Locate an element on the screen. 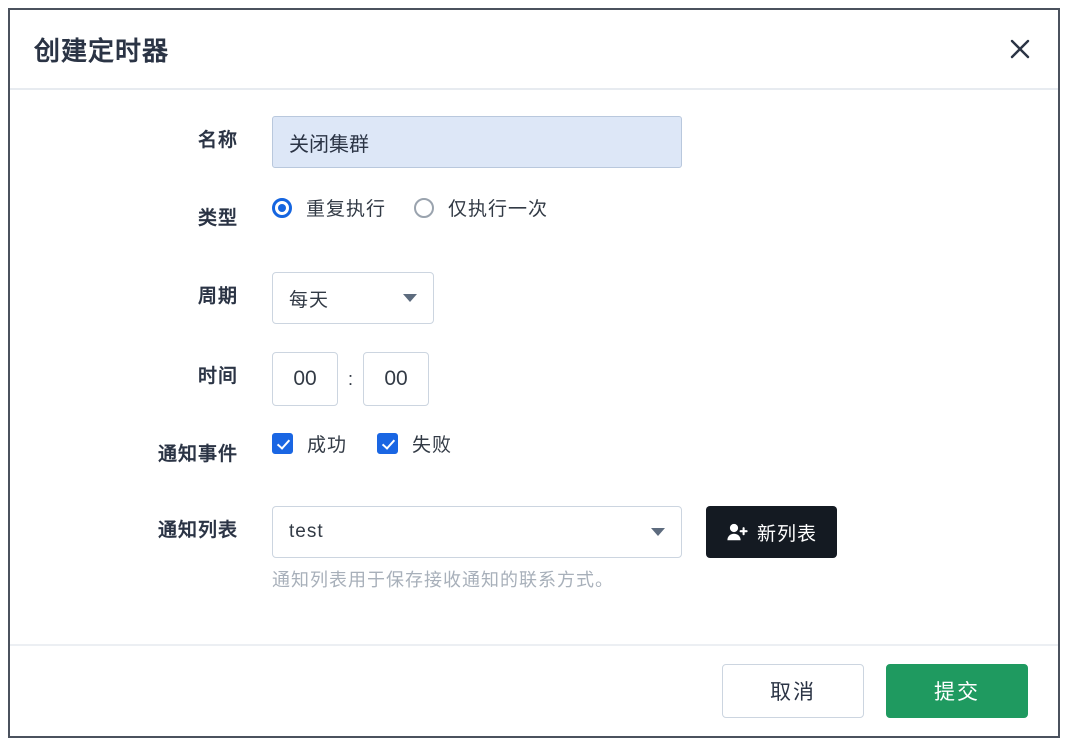 This screenshot has width=1070, height=748. control-time: : is located at coordinates (351, 379).